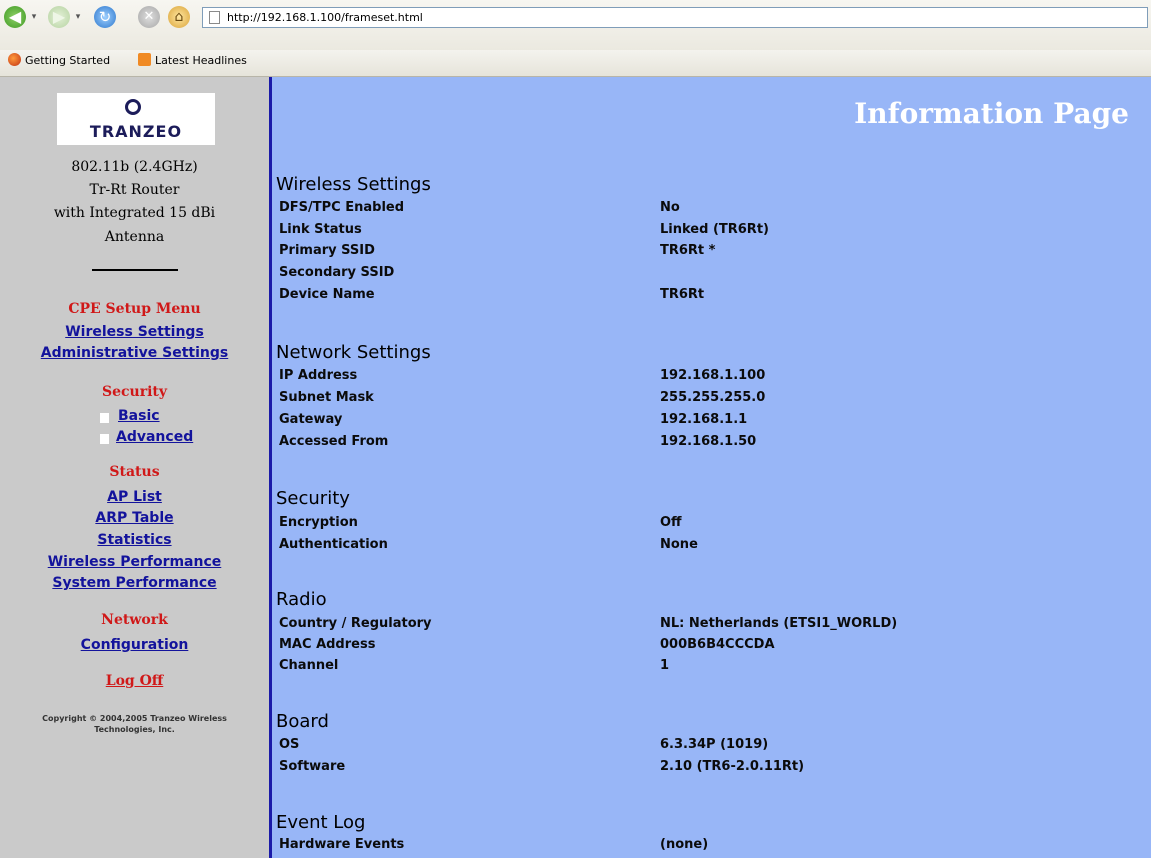 The height and width of the screenshot is (858, 1151). What do you see at coordinates (302, 721) in the screenshot?
I see `section-heading: Board` at bounding box center [302, 721].